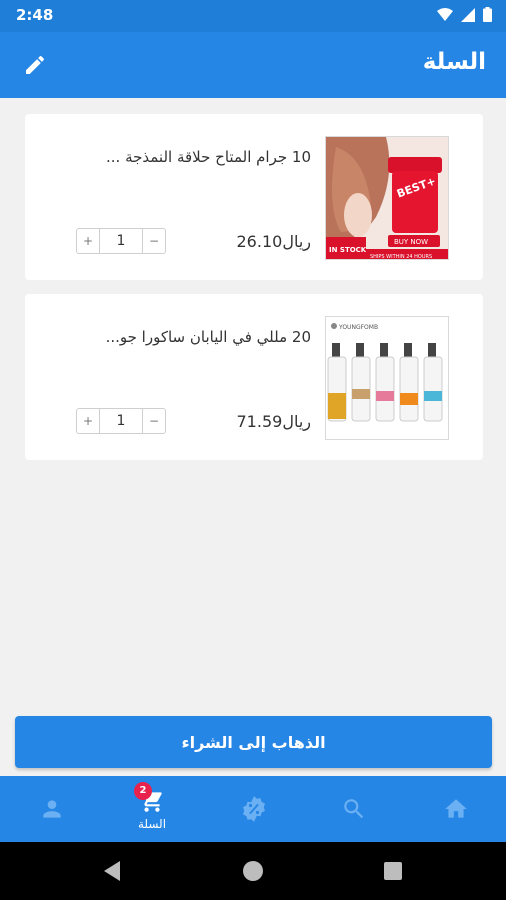 This screenshot has height=900, width=506. I want to click on page-title: السلة, so click(454, 62).